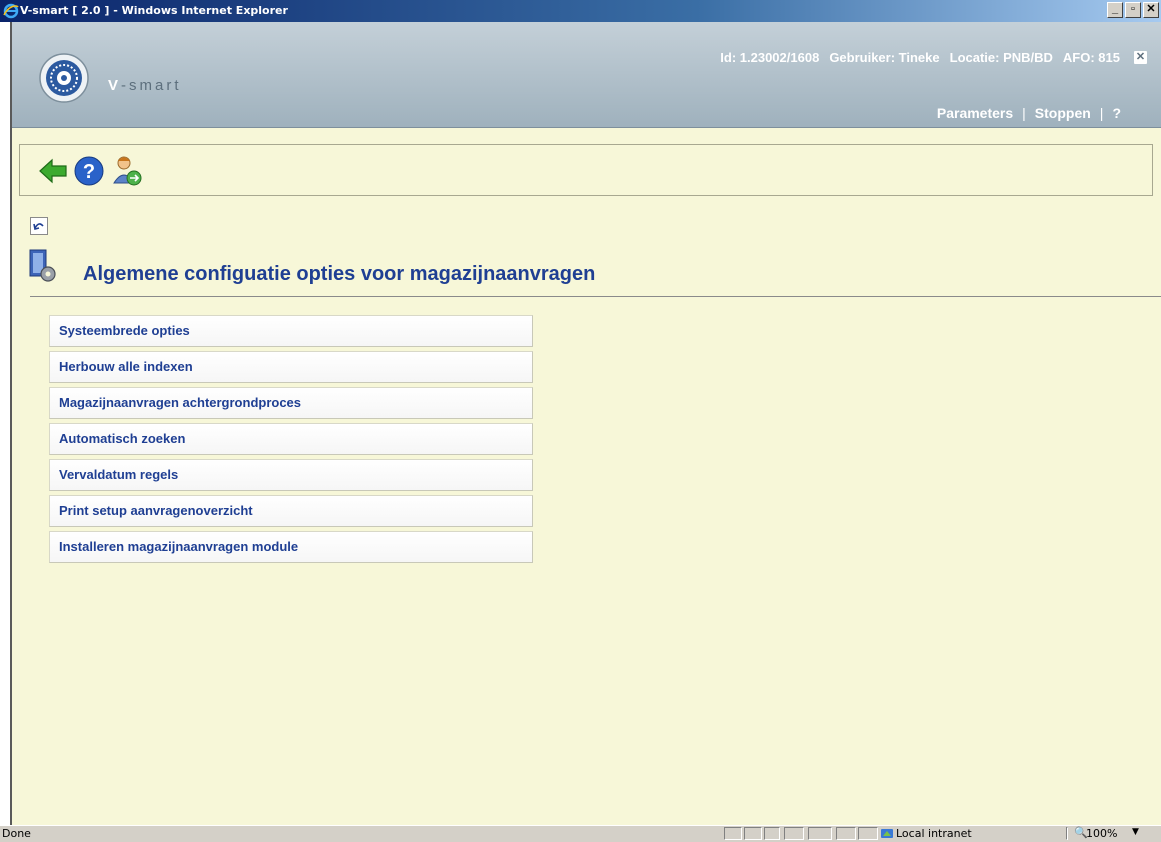  What do you see at coordinates (1116, 113) in the screenshot?
I see `help-link: ?` at bounding box center [1116, 113].